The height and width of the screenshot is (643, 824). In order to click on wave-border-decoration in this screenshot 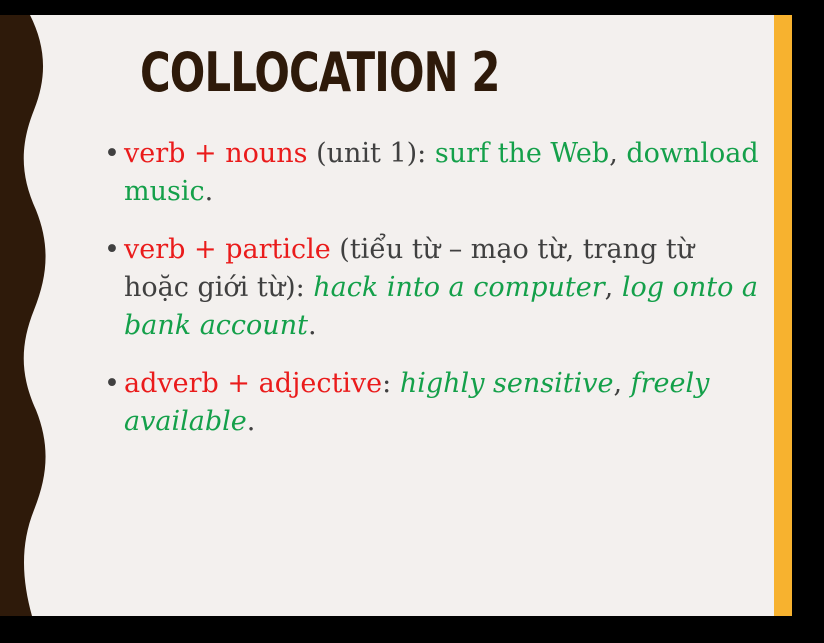, I will do `click(23, 315)`.